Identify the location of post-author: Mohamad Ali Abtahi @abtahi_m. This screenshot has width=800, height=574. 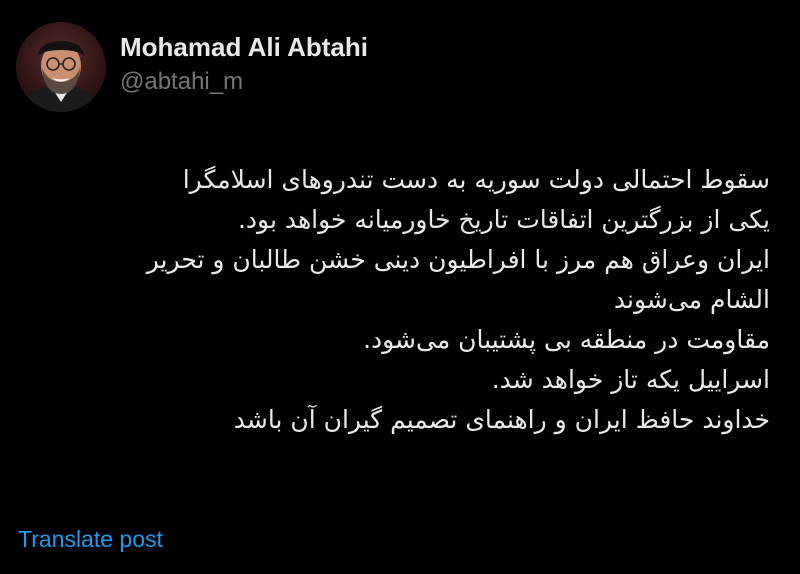
(192, 67).